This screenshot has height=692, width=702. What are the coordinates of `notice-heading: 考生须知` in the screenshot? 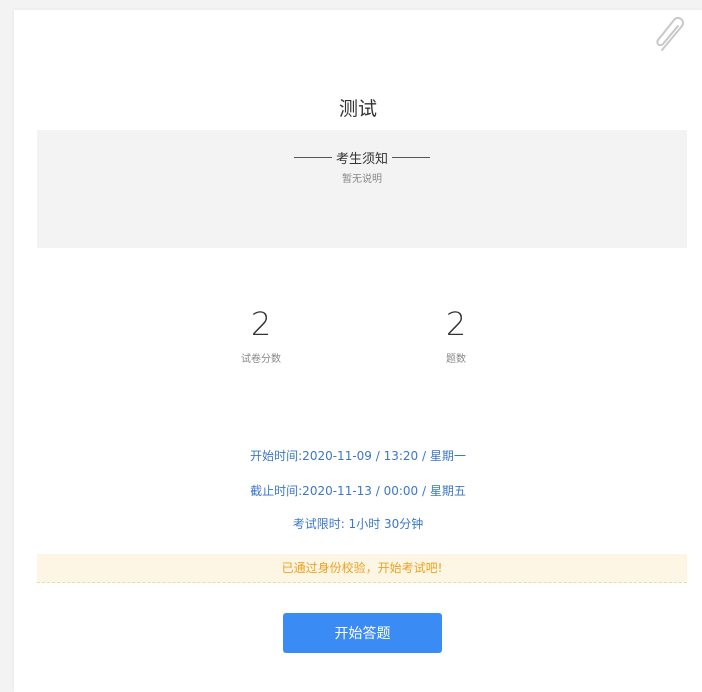 It's located at (361, 159).